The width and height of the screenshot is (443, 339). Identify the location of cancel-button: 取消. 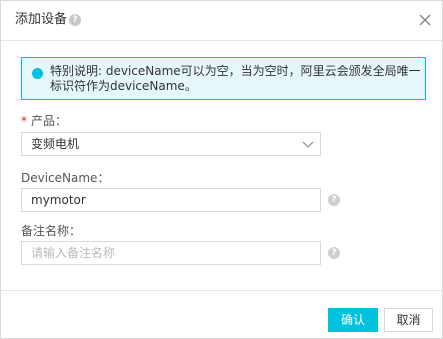
(408, 320).